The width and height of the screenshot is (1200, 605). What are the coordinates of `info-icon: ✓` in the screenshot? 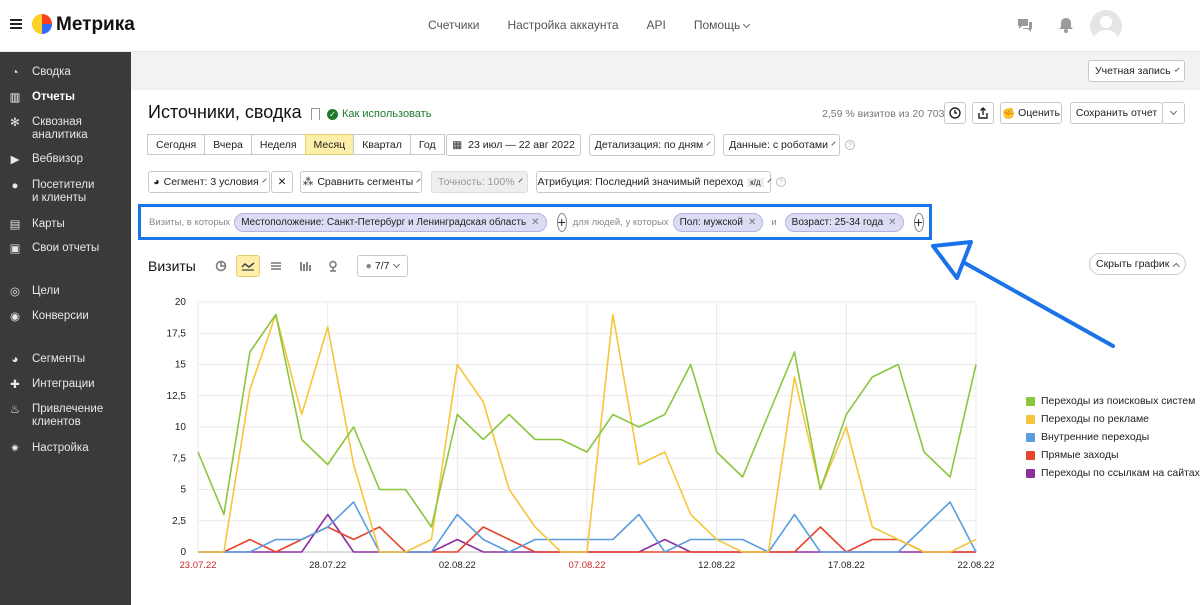 It's located at (332, 114).